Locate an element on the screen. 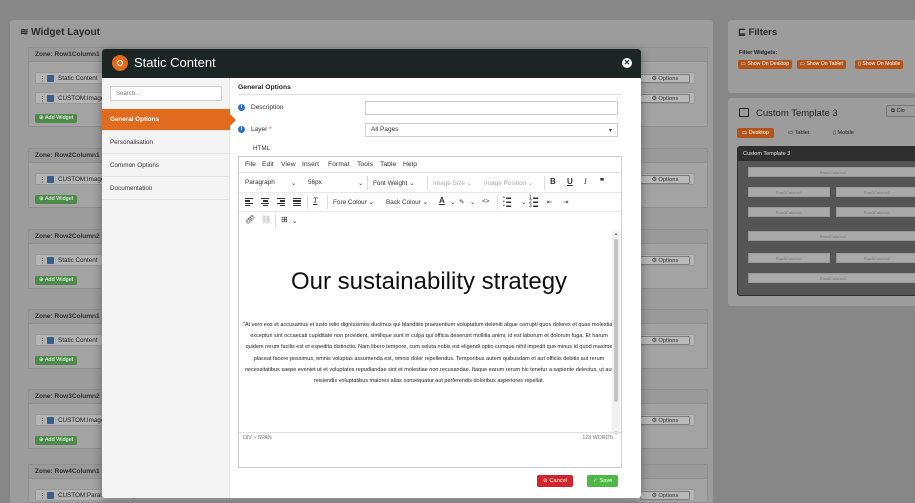  close-icon: ✕ is located at coordinates (627, 63).